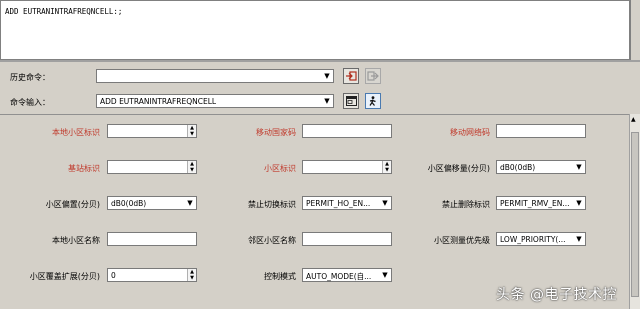 Image resolution: width=640 pixels, height=309 pixels. I want to click on vertical-scrollbar: ▲, so click(634, 211).